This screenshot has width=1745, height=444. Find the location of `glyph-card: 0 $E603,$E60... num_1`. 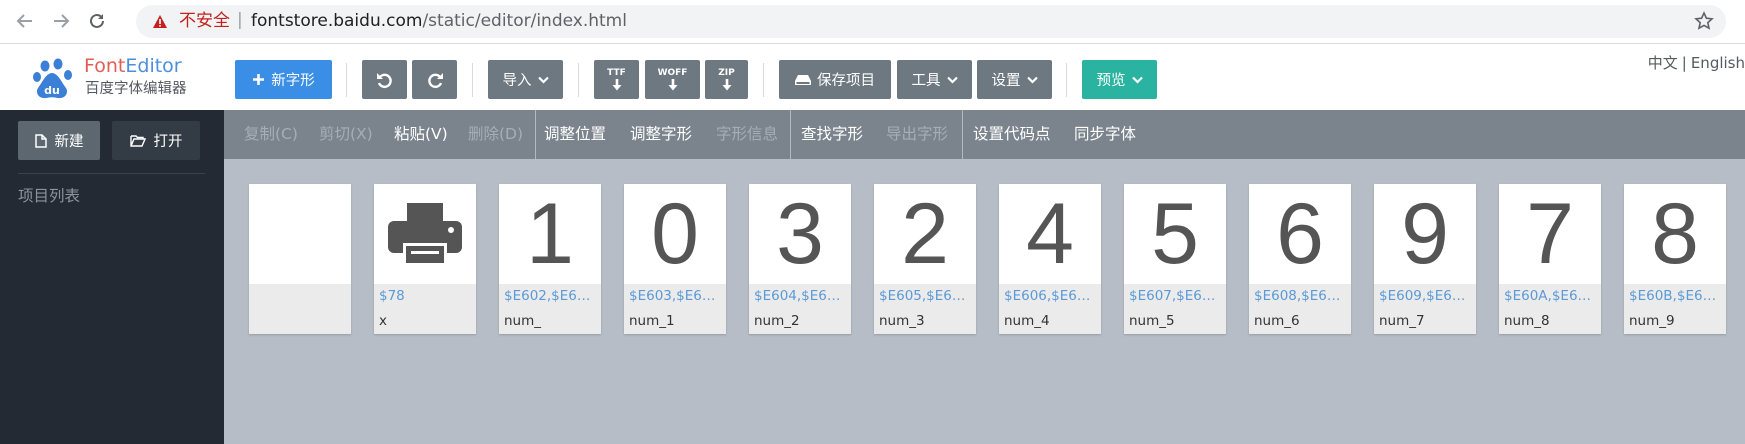

glyph-card: 0 $E603,$E60... num_1 is located at coordinates (675, 259).